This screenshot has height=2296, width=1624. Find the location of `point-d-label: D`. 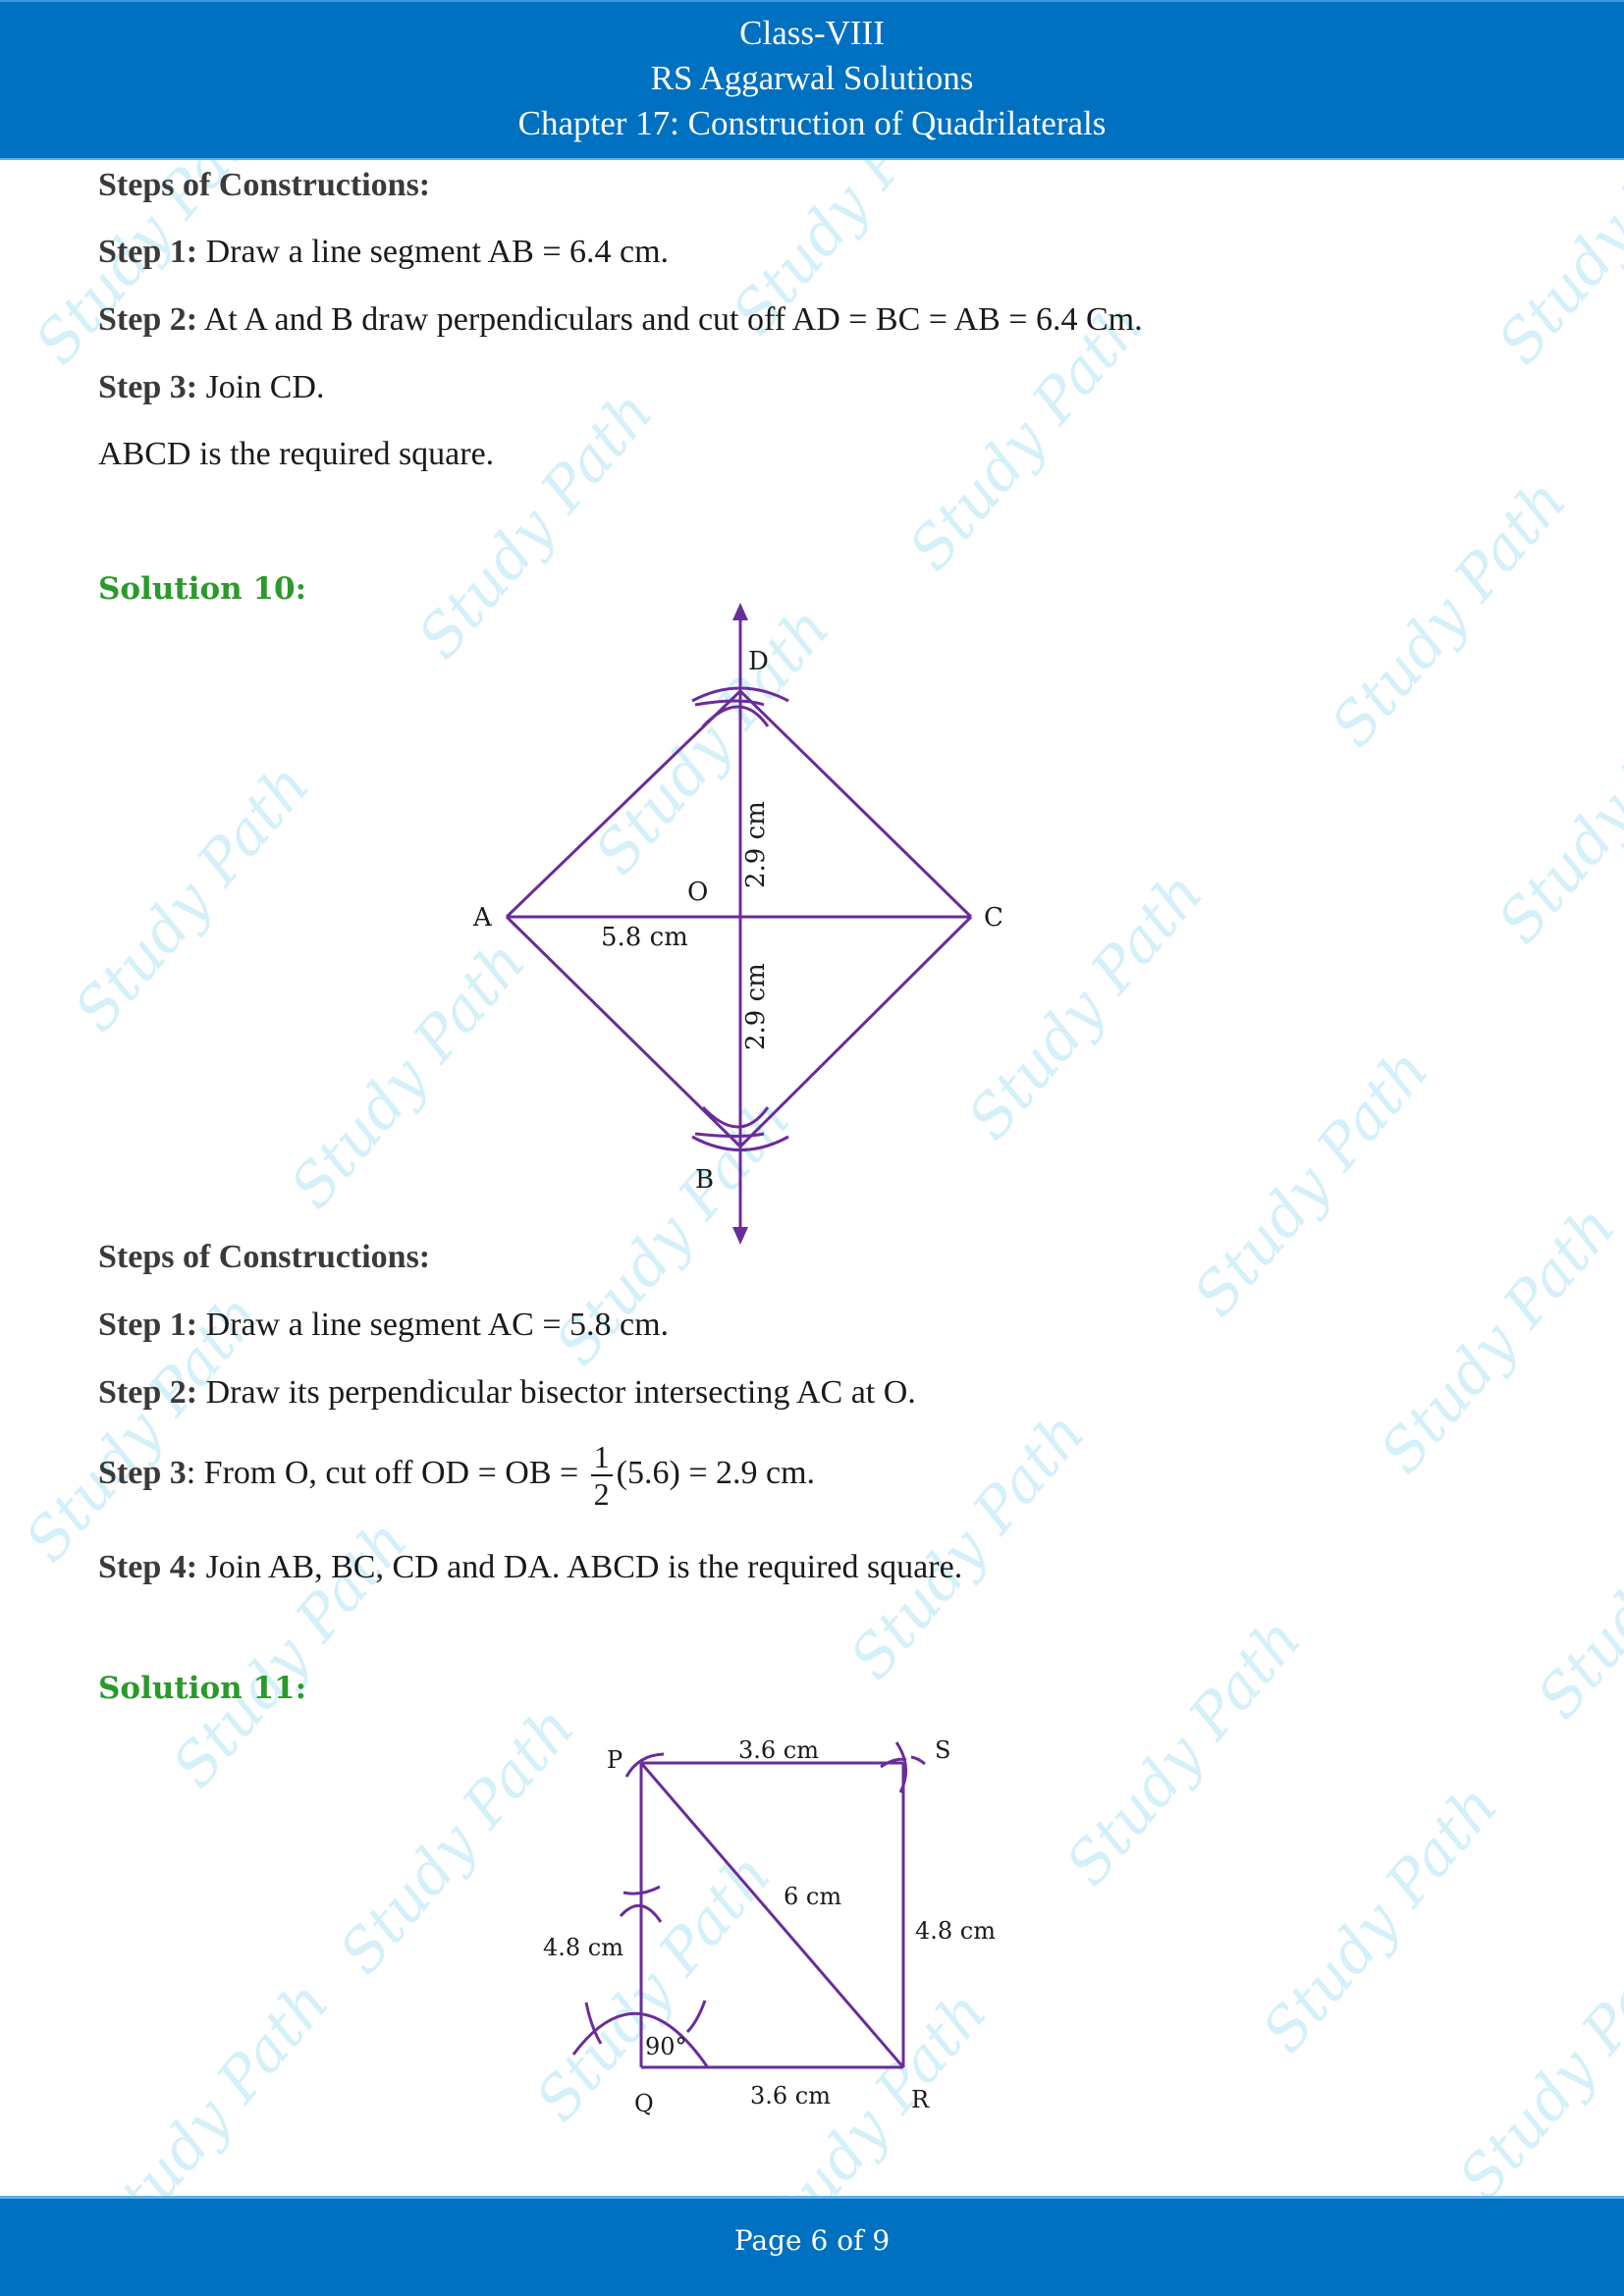

point-d-label: D is located at coordinates (758, 661).